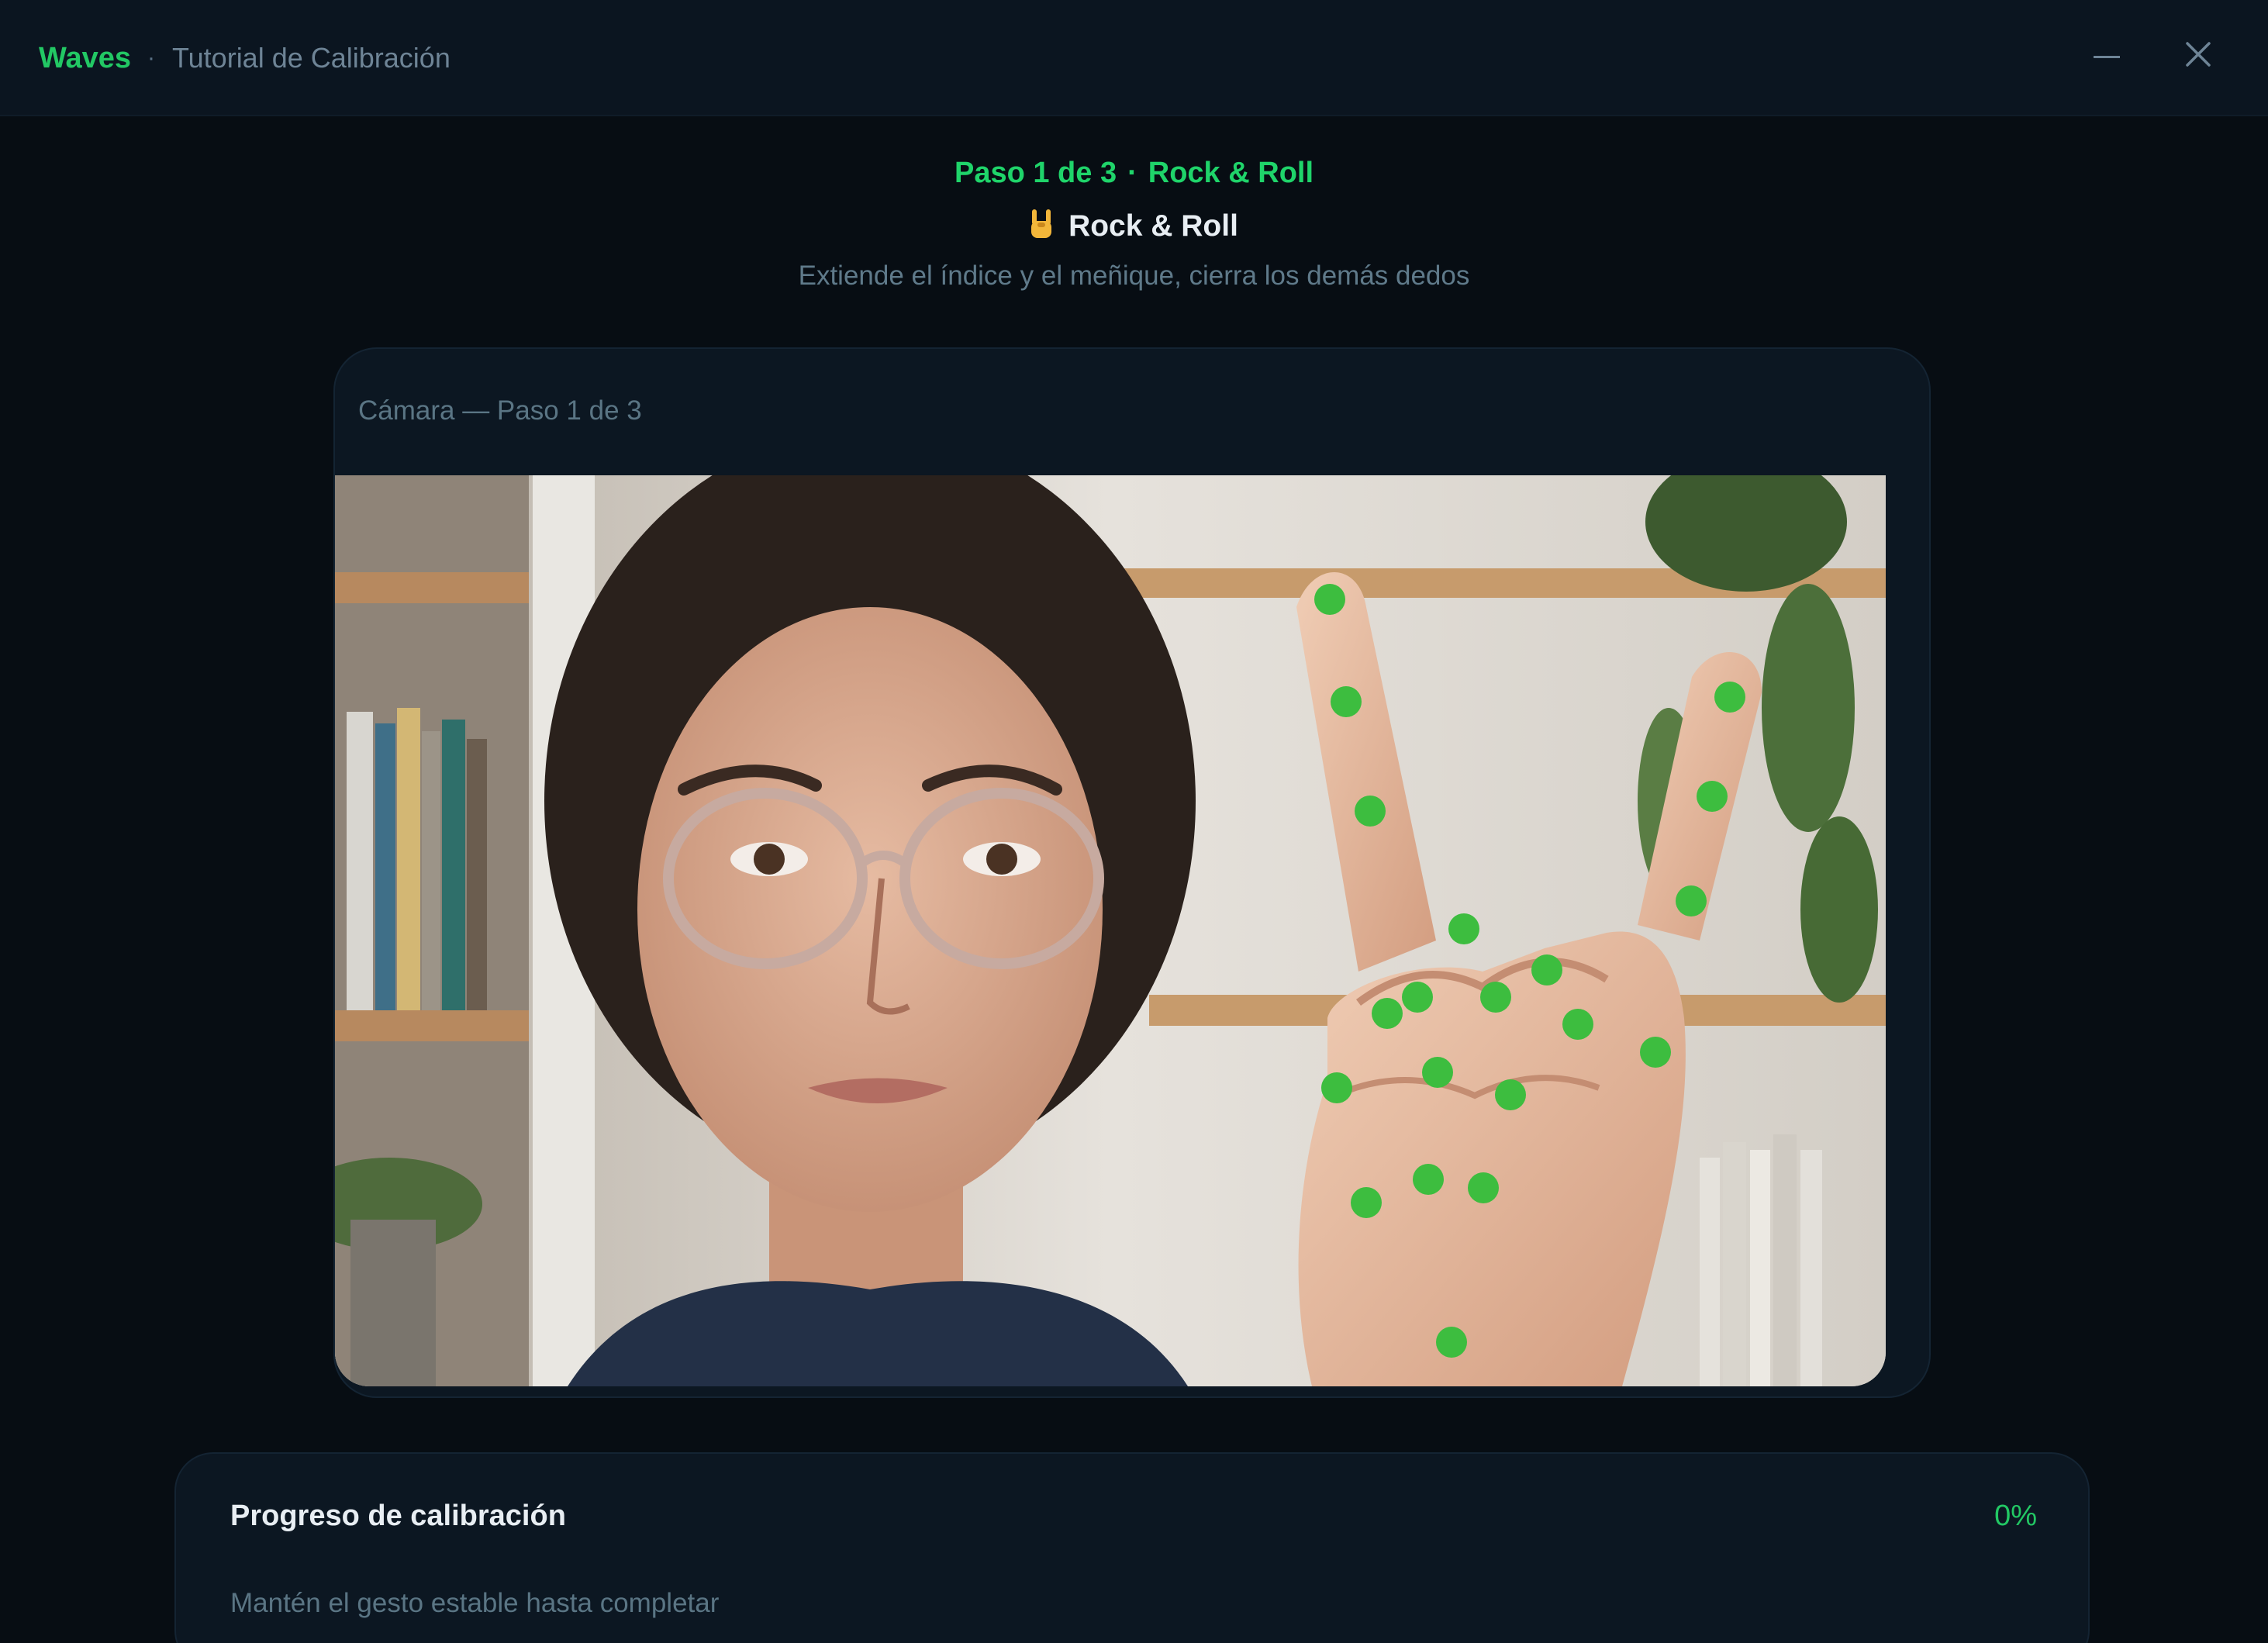 The image size is (2268, 1643). I want to click on rock-hand-icon, so click(1041, 229).